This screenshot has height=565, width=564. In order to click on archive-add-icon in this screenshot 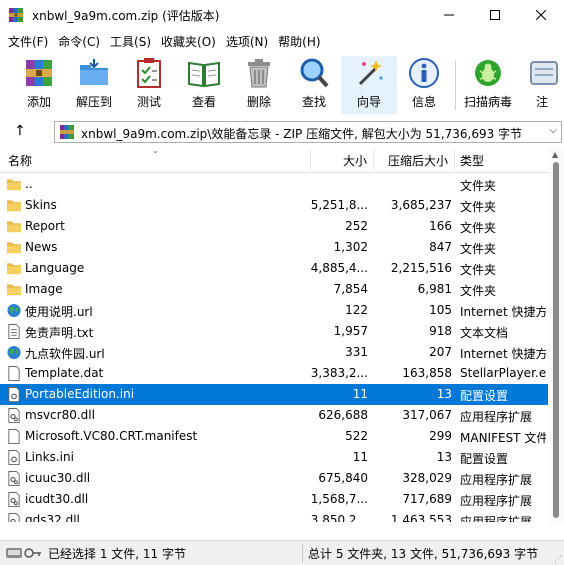, I will do `click(39, 73)`.